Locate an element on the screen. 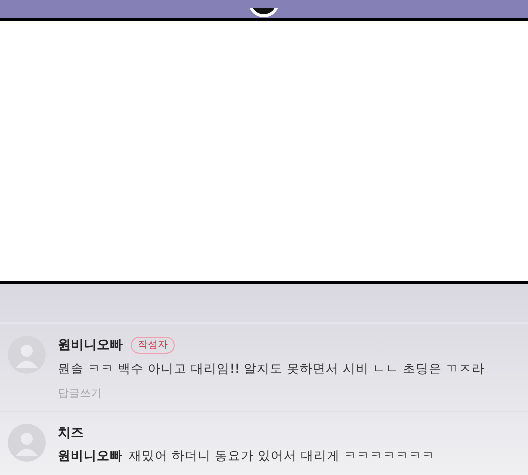  author-name: 치즈 is located at coordinates (71, 433).